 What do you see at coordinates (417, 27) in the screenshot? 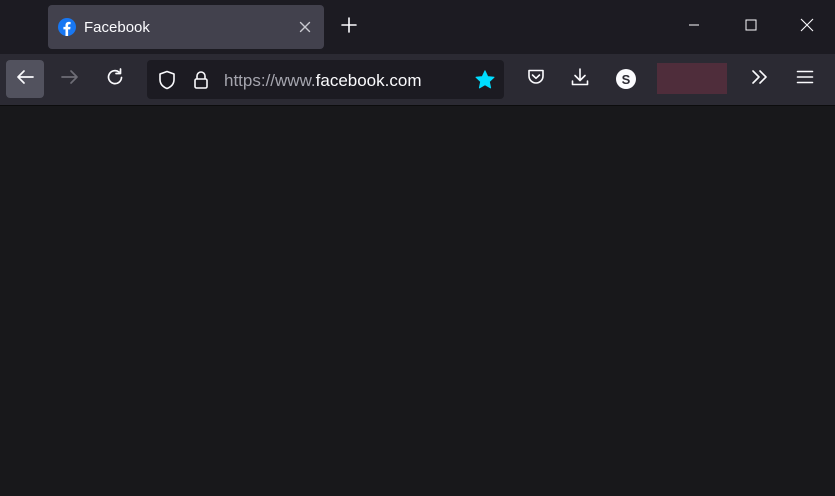
I see `tab-bar: Facebook` at bounding box center [417, 27].